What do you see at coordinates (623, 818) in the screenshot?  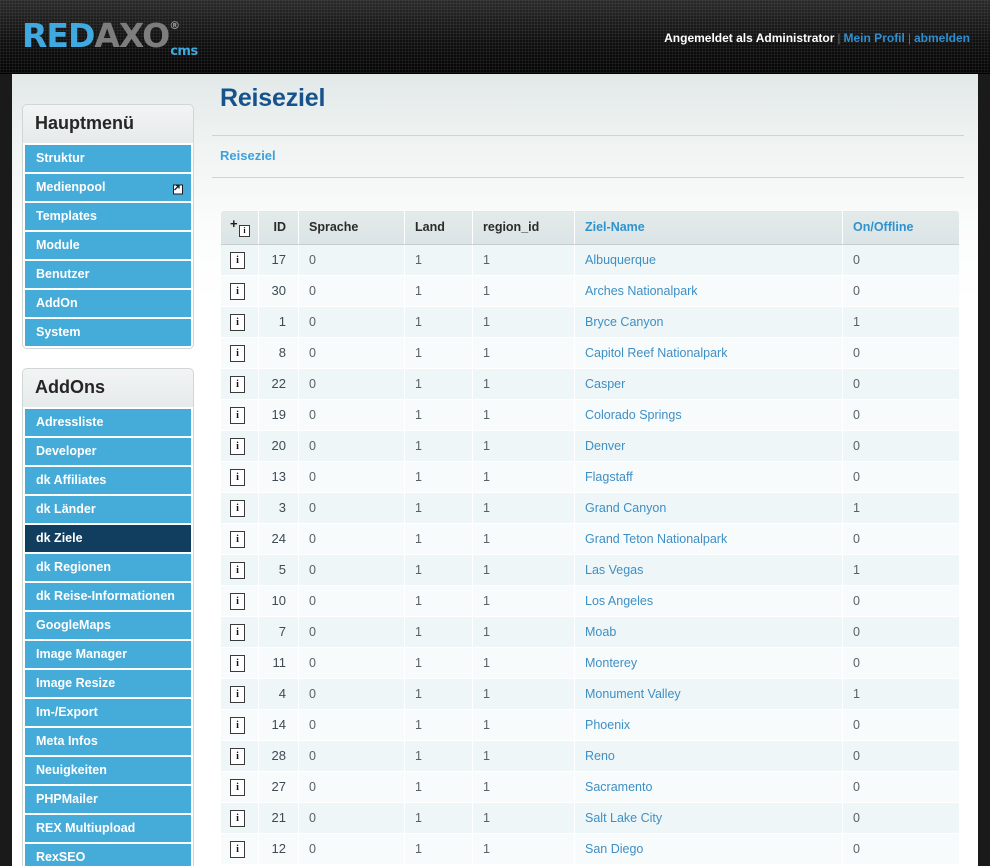 I see `ziel-name-link: Salt Lake City` at bounding box center [623, 818].